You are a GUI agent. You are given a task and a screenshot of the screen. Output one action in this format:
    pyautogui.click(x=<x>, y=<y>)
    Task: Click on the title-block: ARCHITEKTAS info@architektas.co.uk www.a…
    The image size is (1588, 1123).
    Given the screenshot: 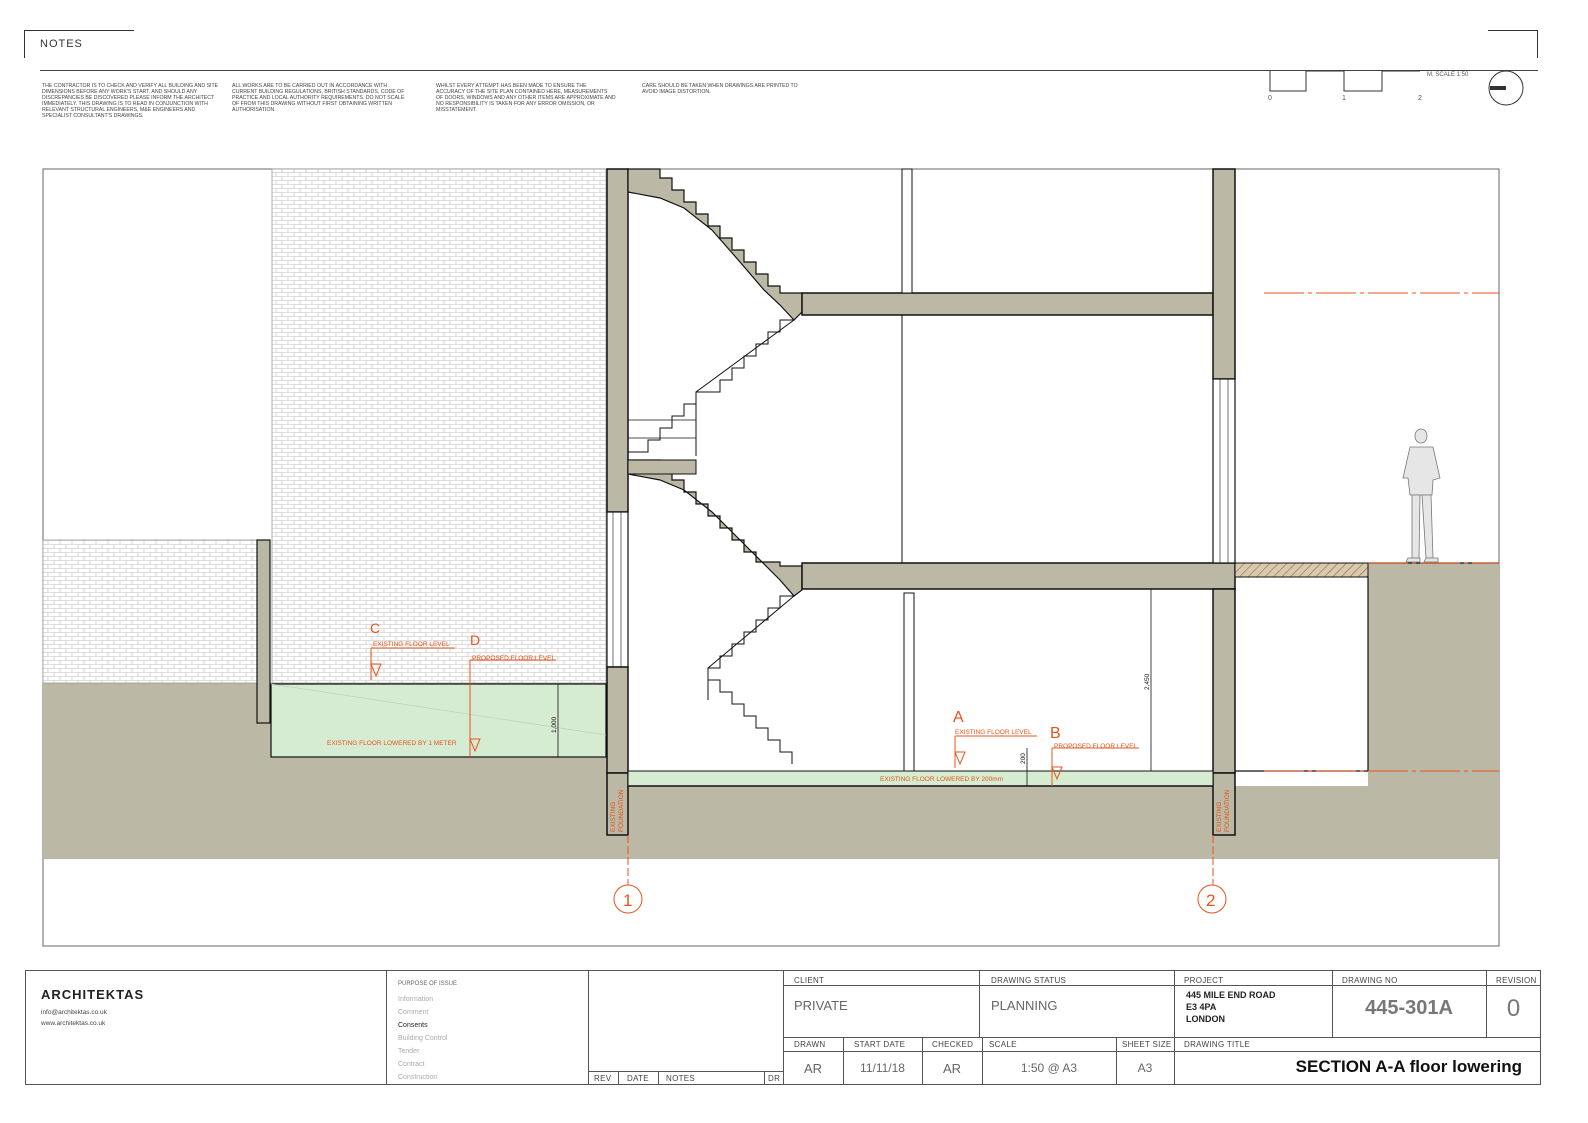 What is the action you would take?
    pyautogui.click(x=783, y=1027)
    